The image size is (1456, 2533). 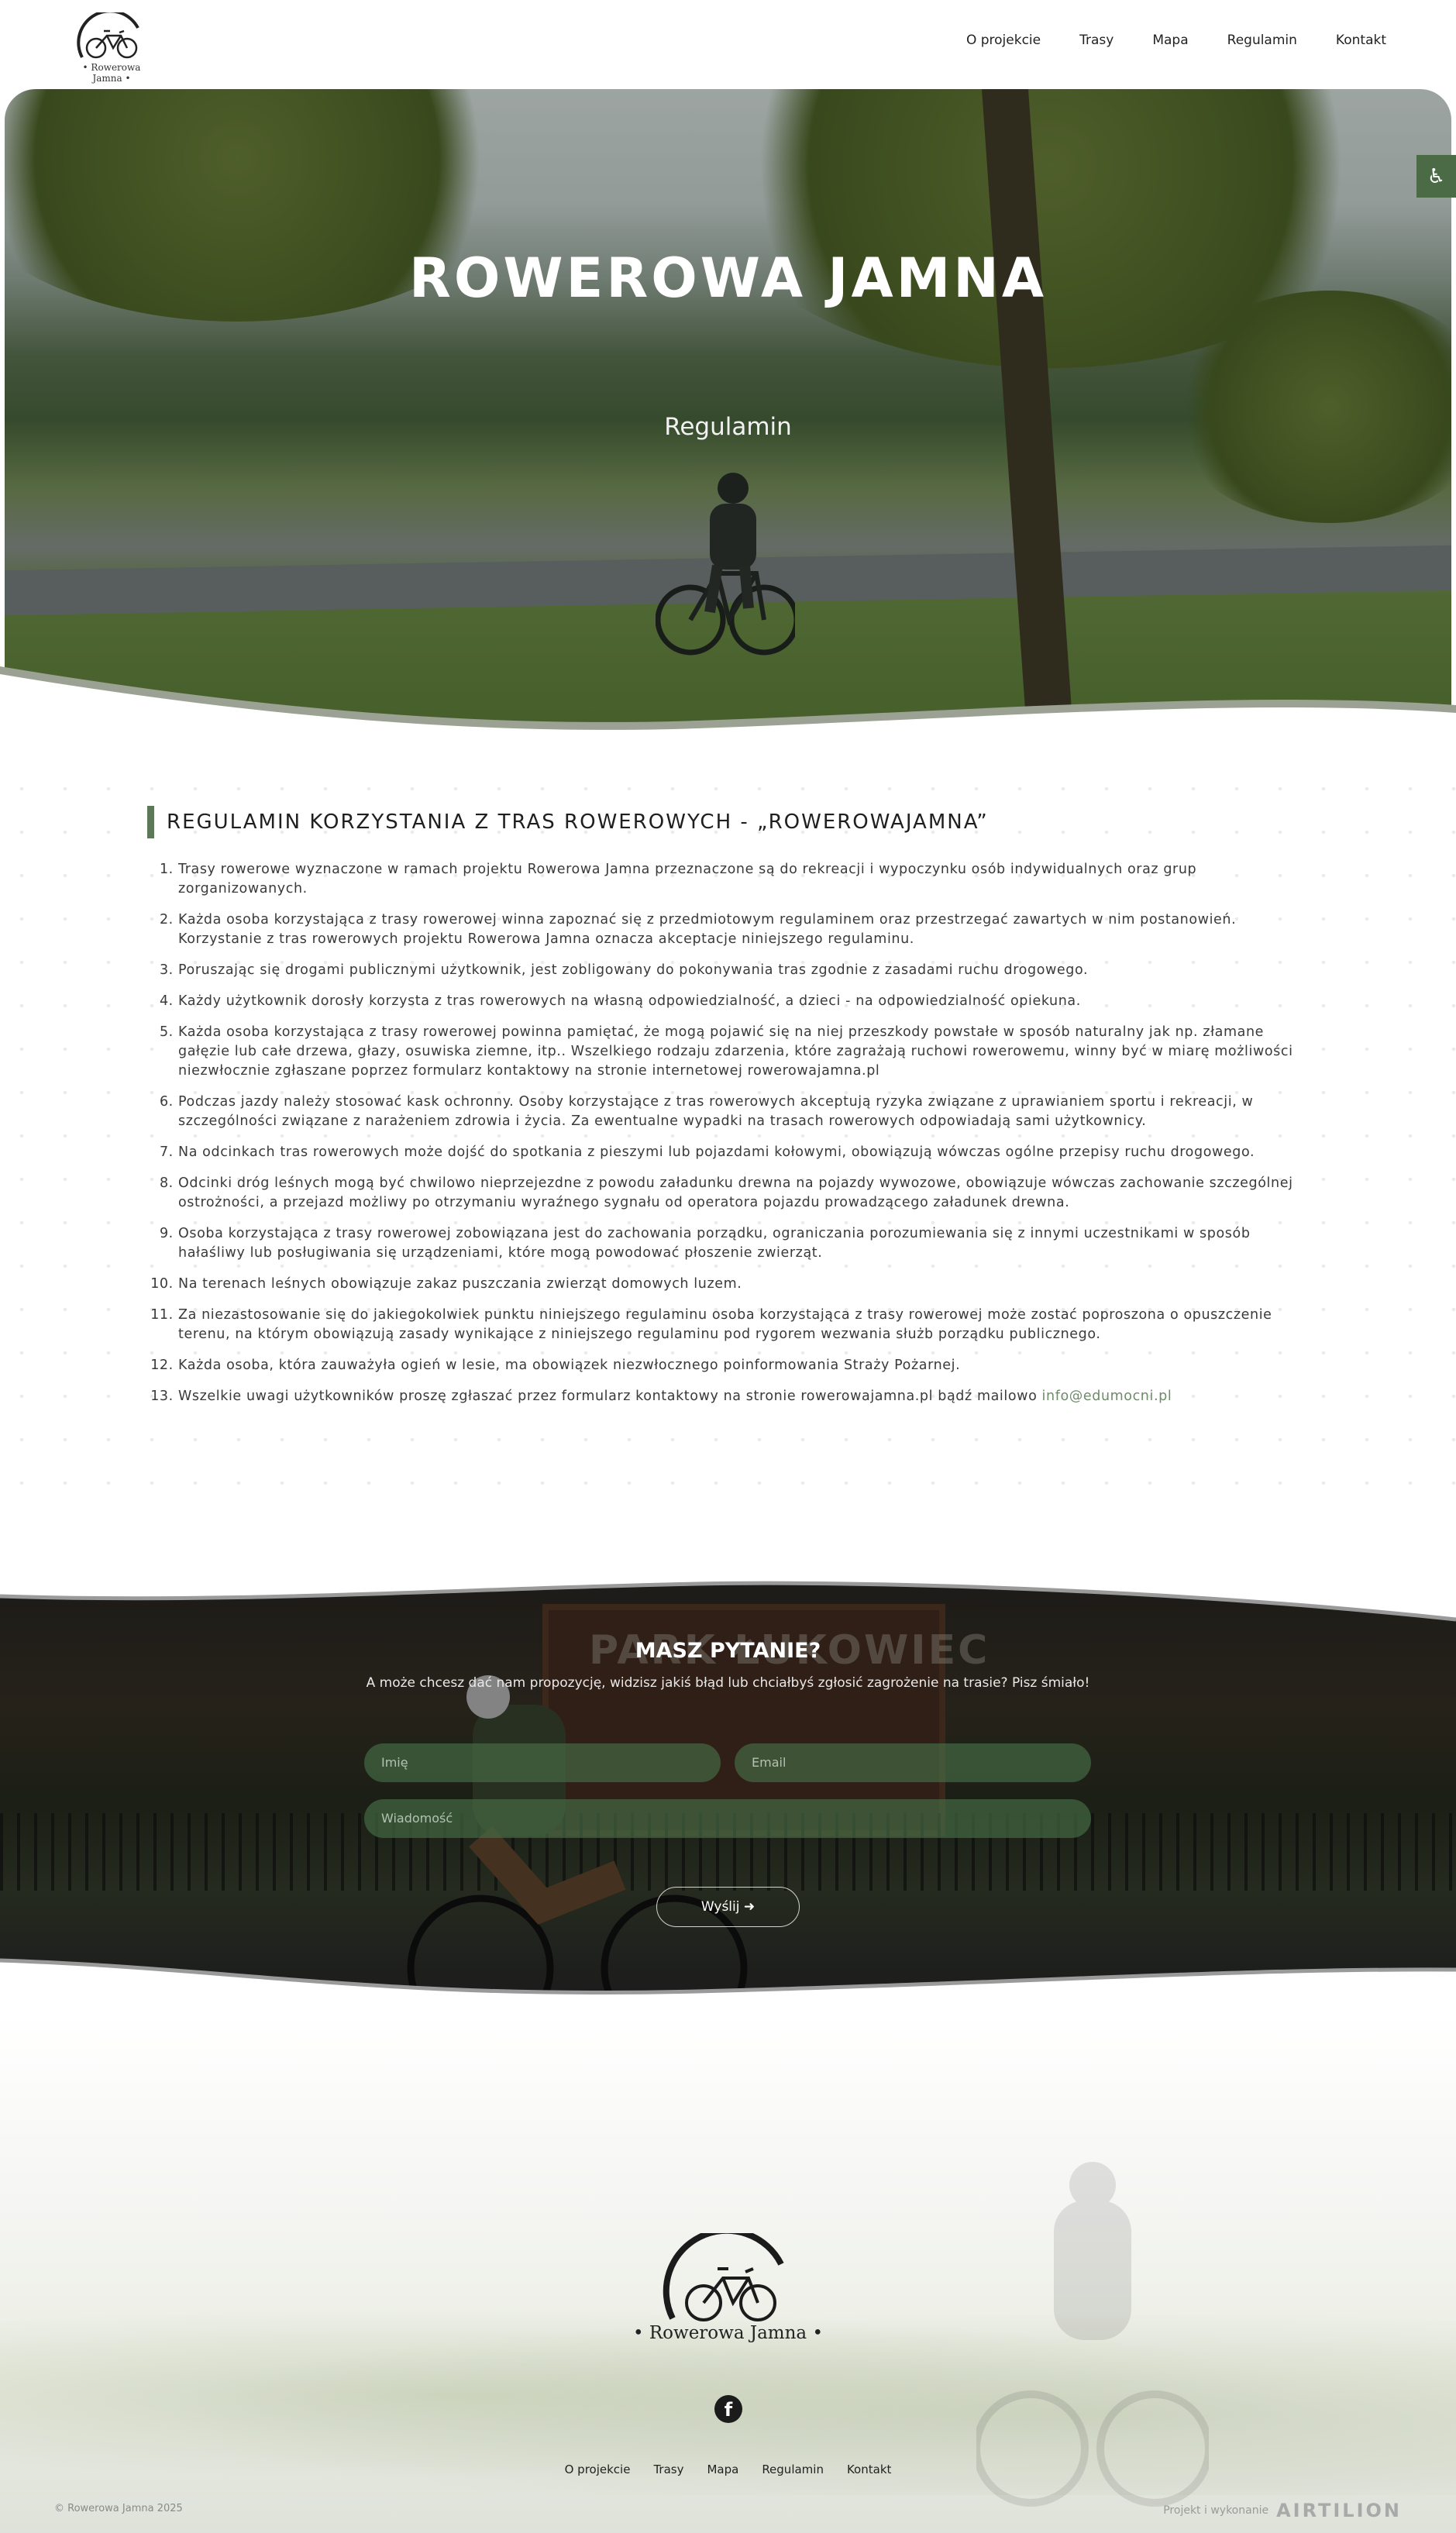 What do you see at coordinates (728, 1651) in the screenshot?
I see `contact-title: MASZ PYTANIE?` at bounding box center [728, 1651].